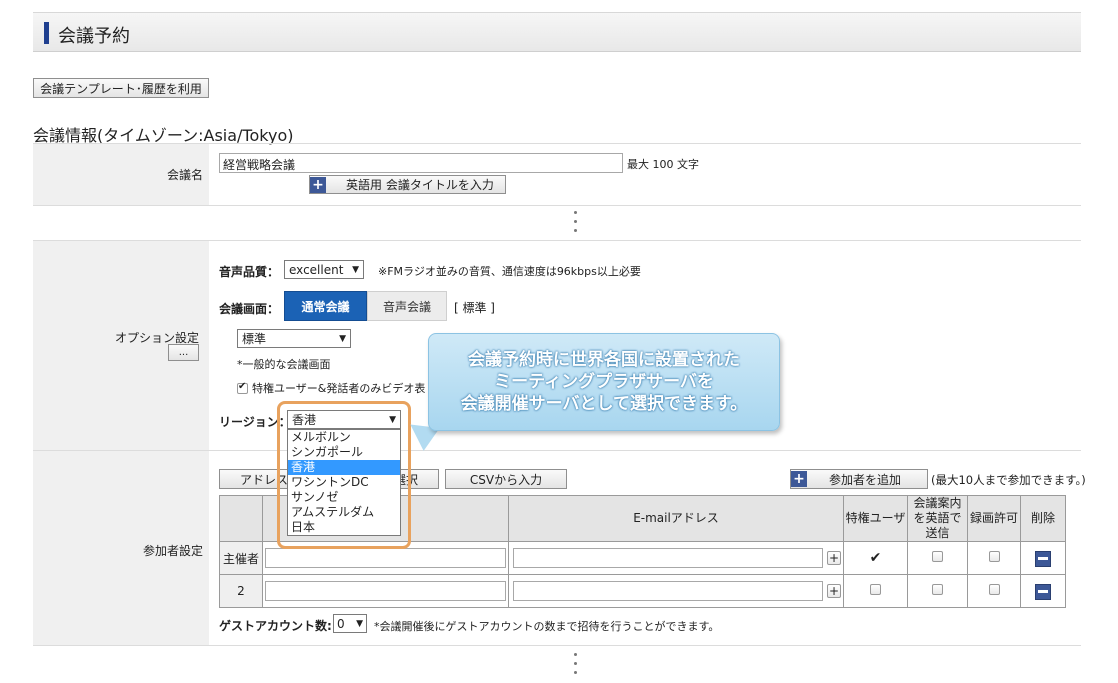  I want to click on page-header: 会議予約, so click(557, 32).